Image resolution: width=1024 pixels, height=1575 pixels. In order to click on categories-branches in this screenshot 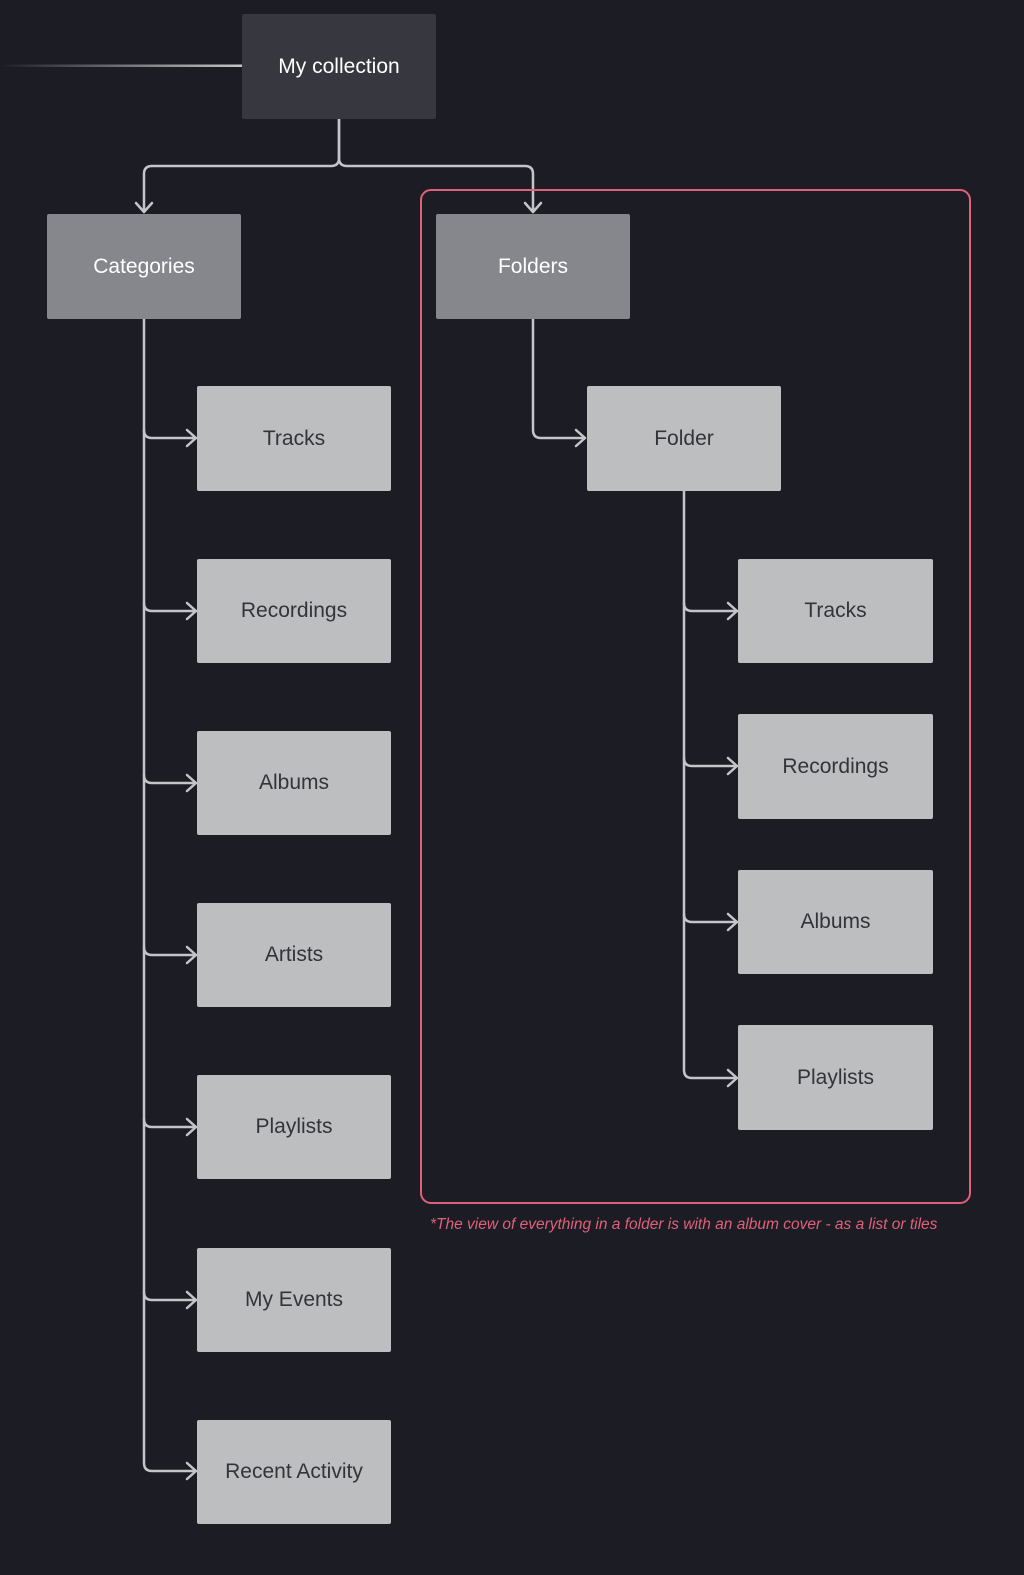, I will do `click(170, 954)`.